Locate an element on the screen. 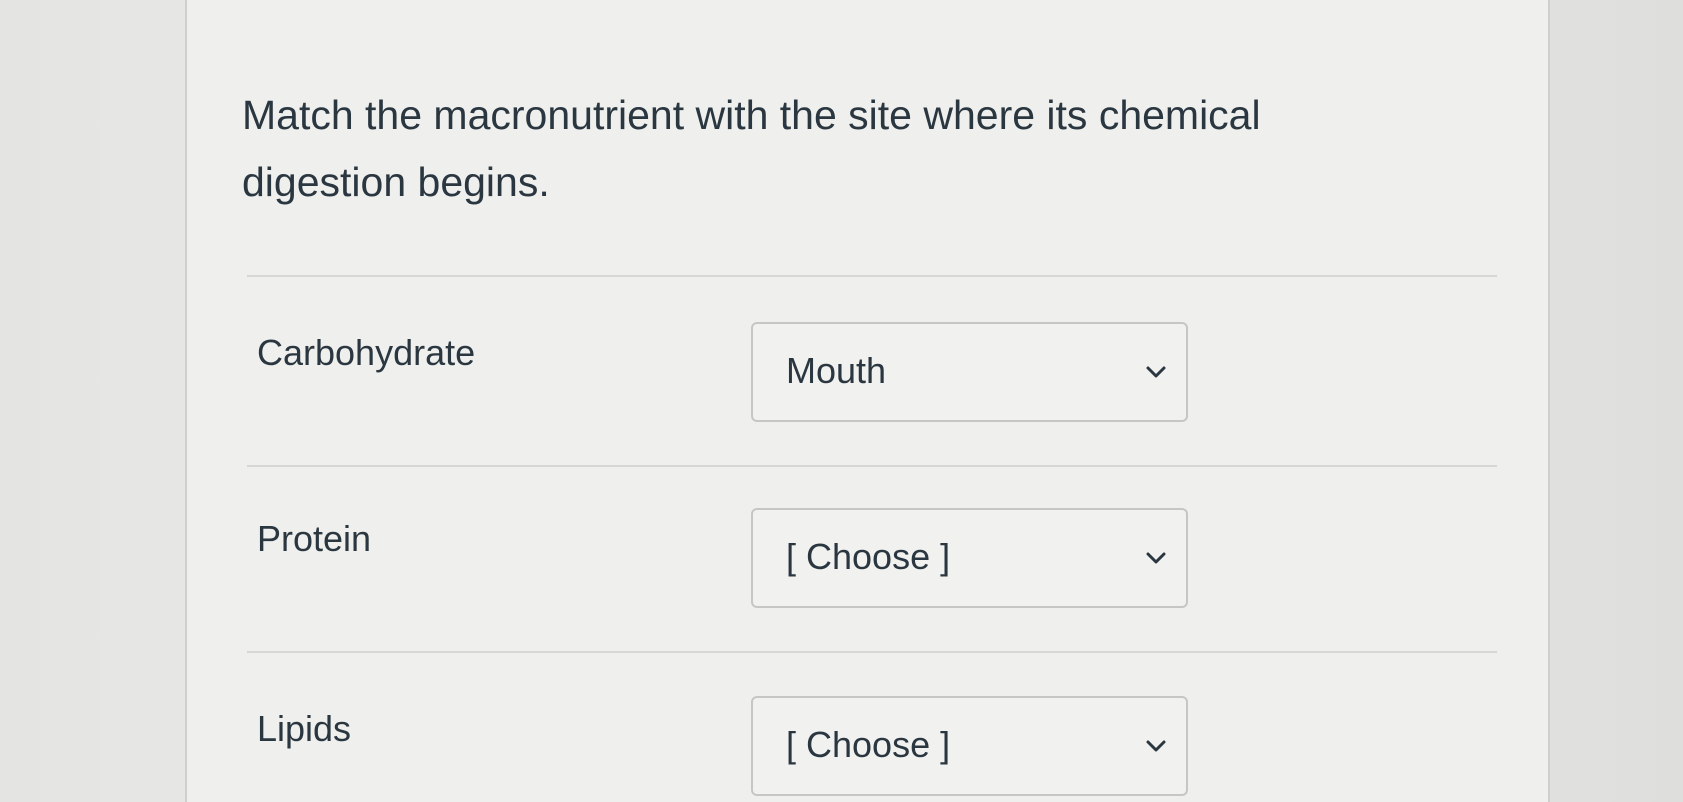 This screenshot has width=1683, height=802. dropdown-protein: [ Choose ] is located at coordinates (969, 558).